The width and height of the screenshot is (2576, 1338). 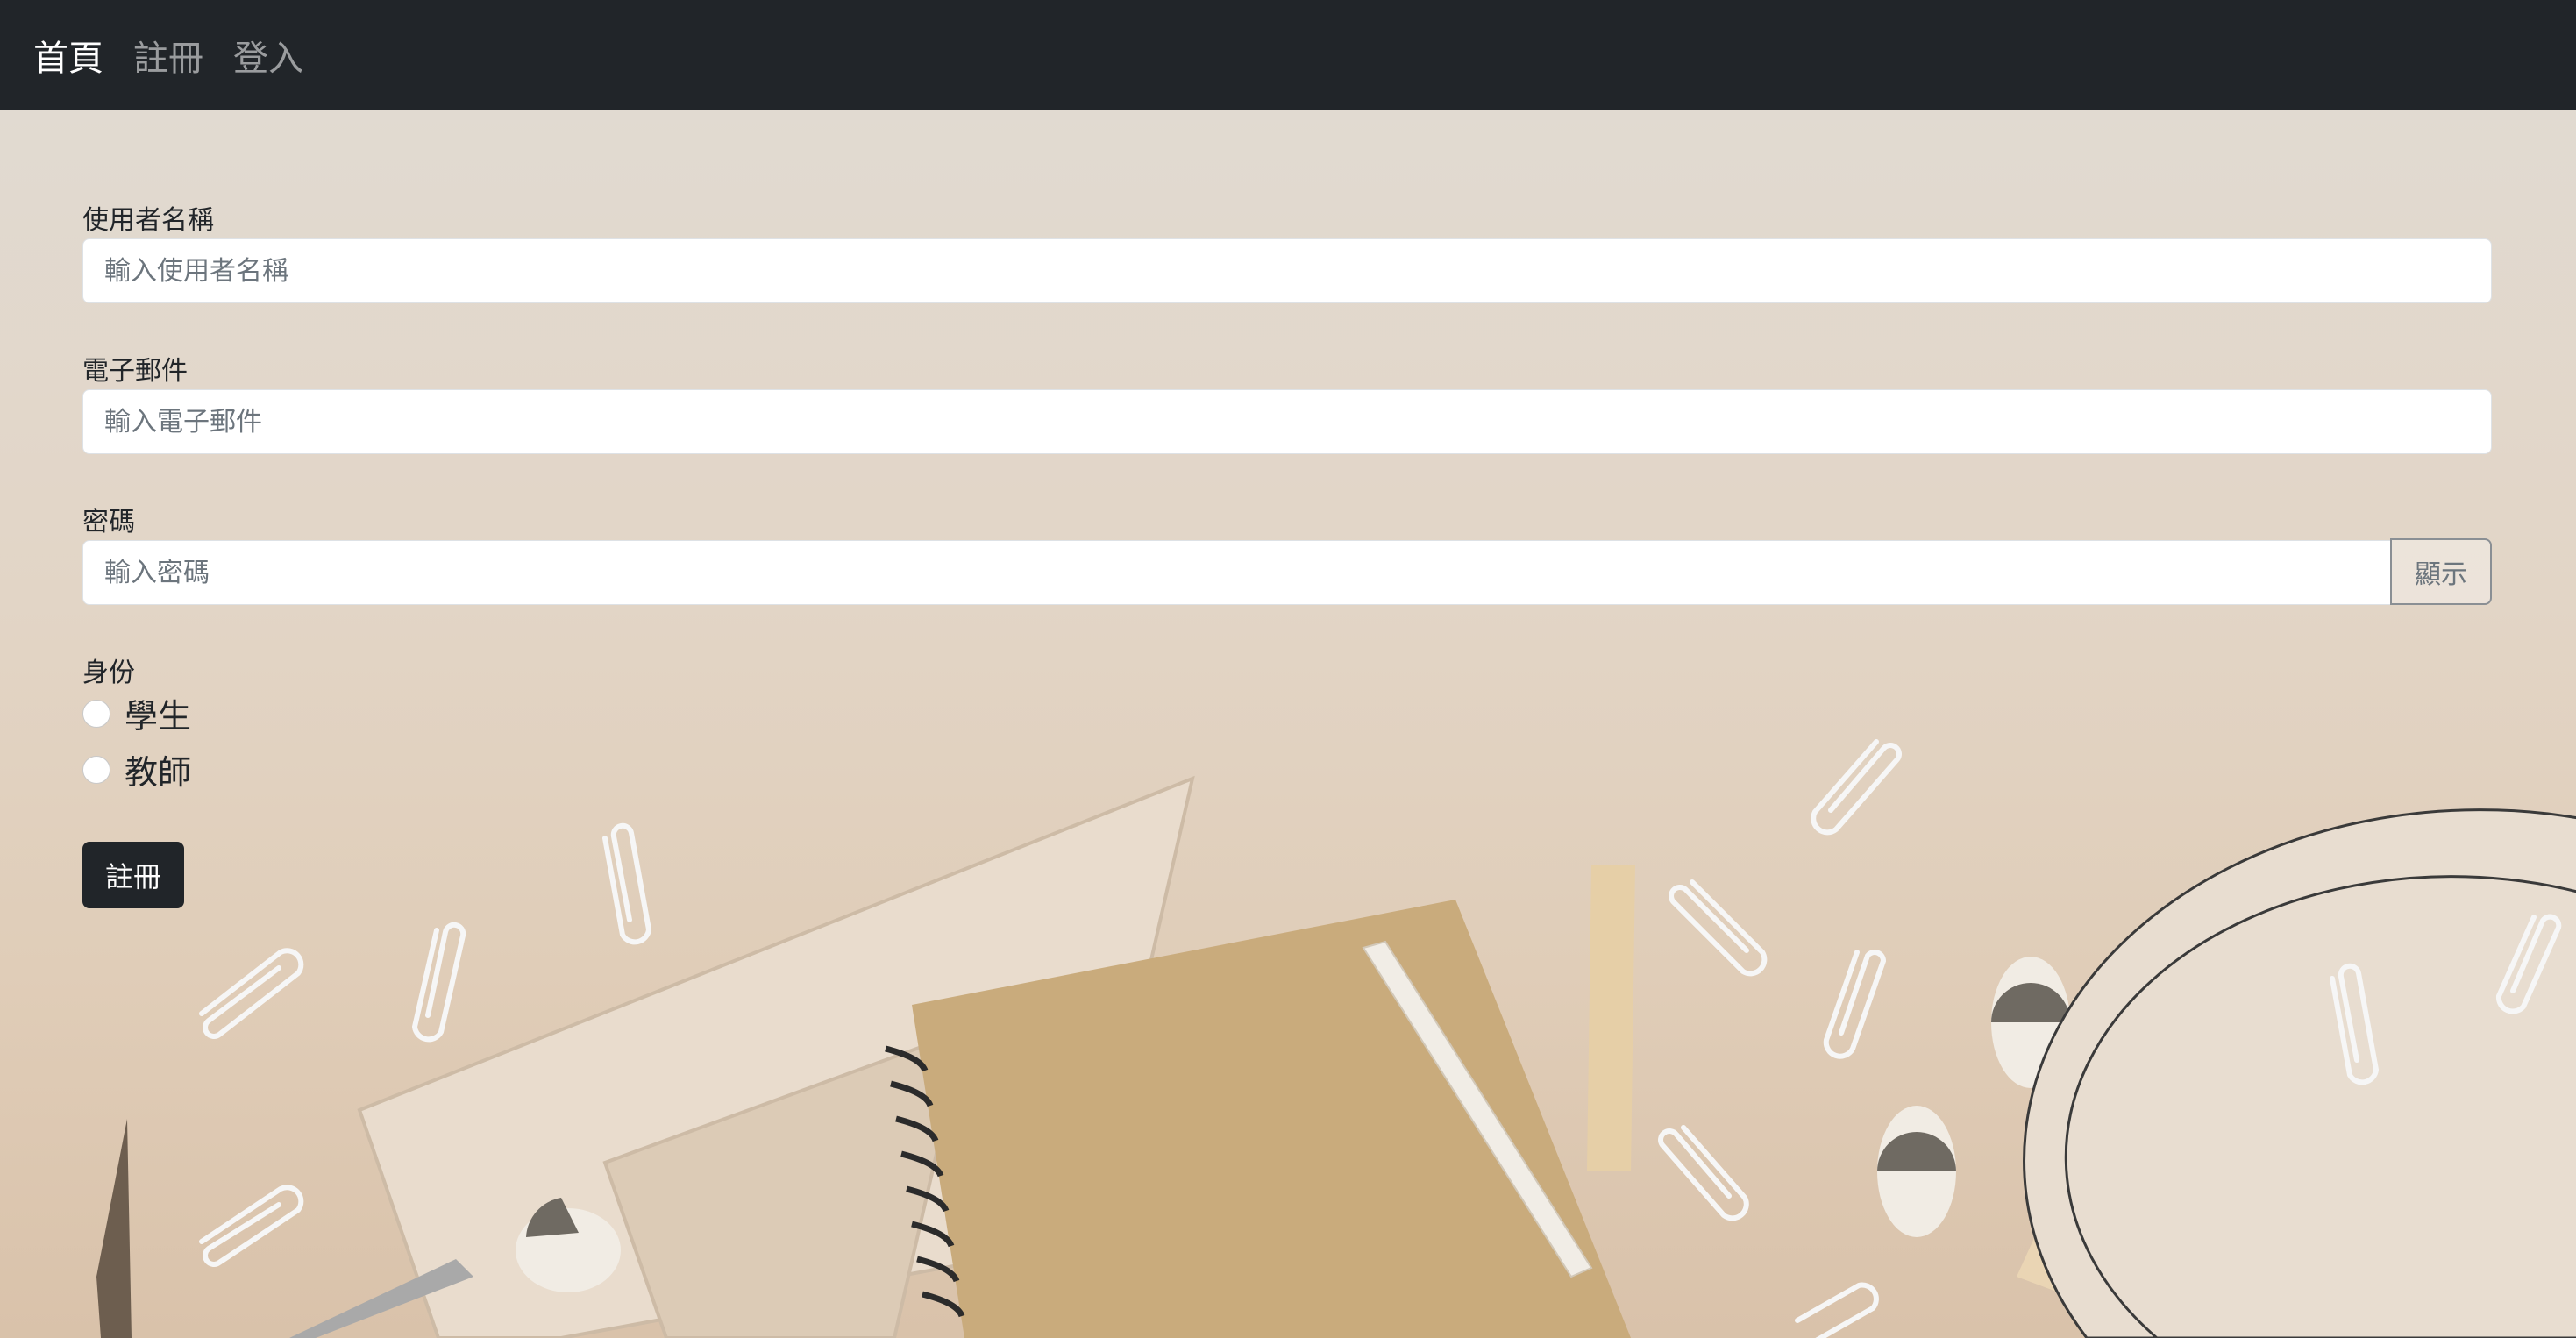 I want to click on nav-register-link: 註冊, so click(x=168, y=55).